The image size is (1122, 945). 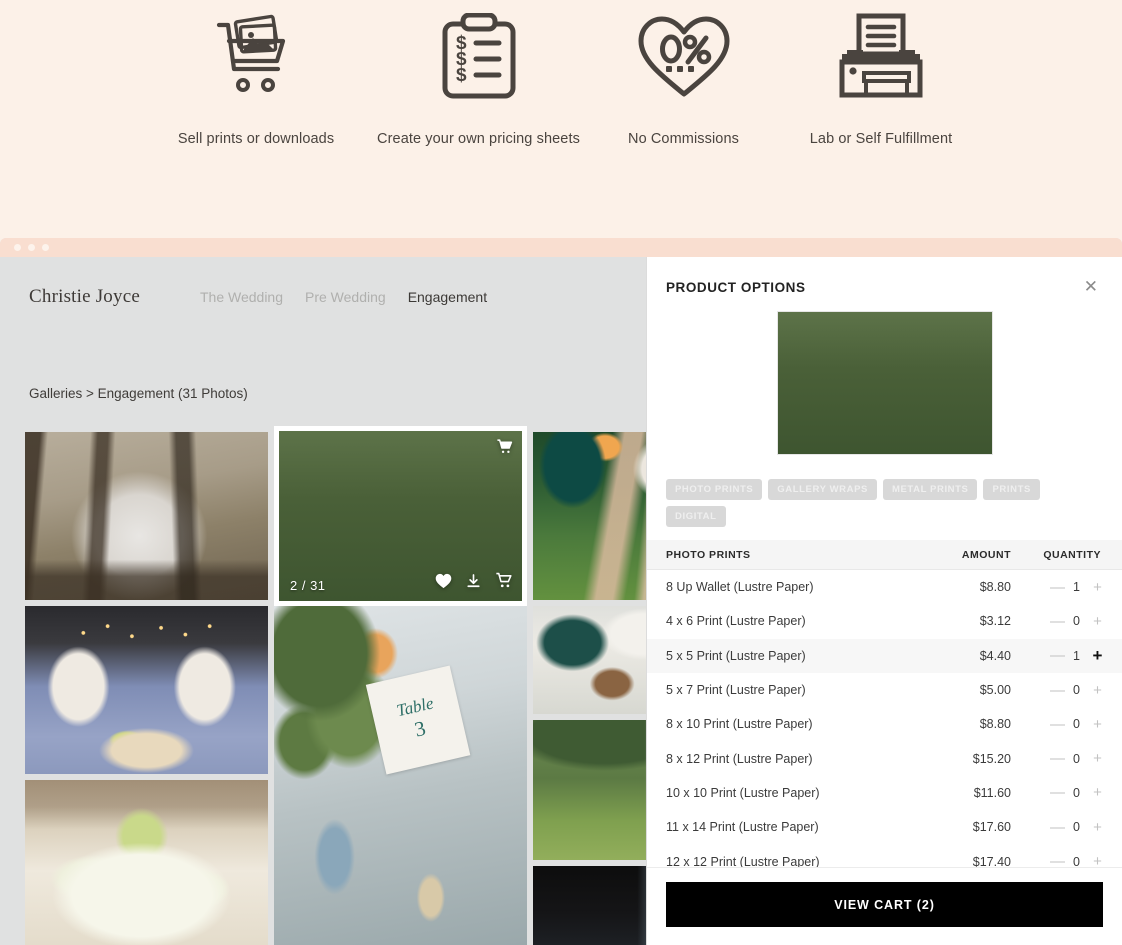 I want to click on download-icon, so click(x=473, y=583).